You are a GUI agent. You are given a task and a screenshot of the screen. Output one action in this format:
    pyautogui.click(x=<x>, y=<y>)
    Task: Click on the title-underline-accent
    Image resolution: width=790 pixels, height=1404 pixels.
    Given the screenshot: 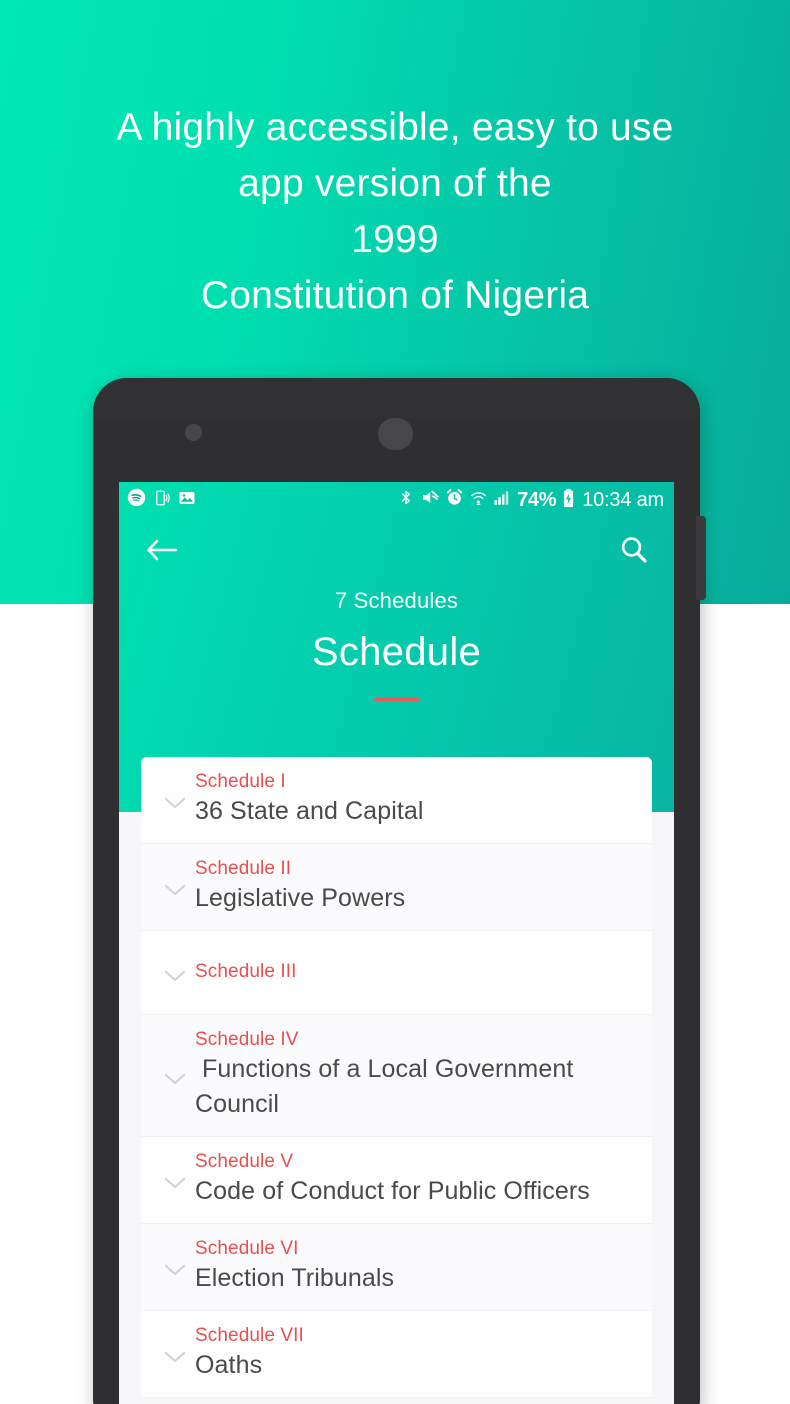 What is the action you would take?
    pyautogui.click(x=396, y=699)
    